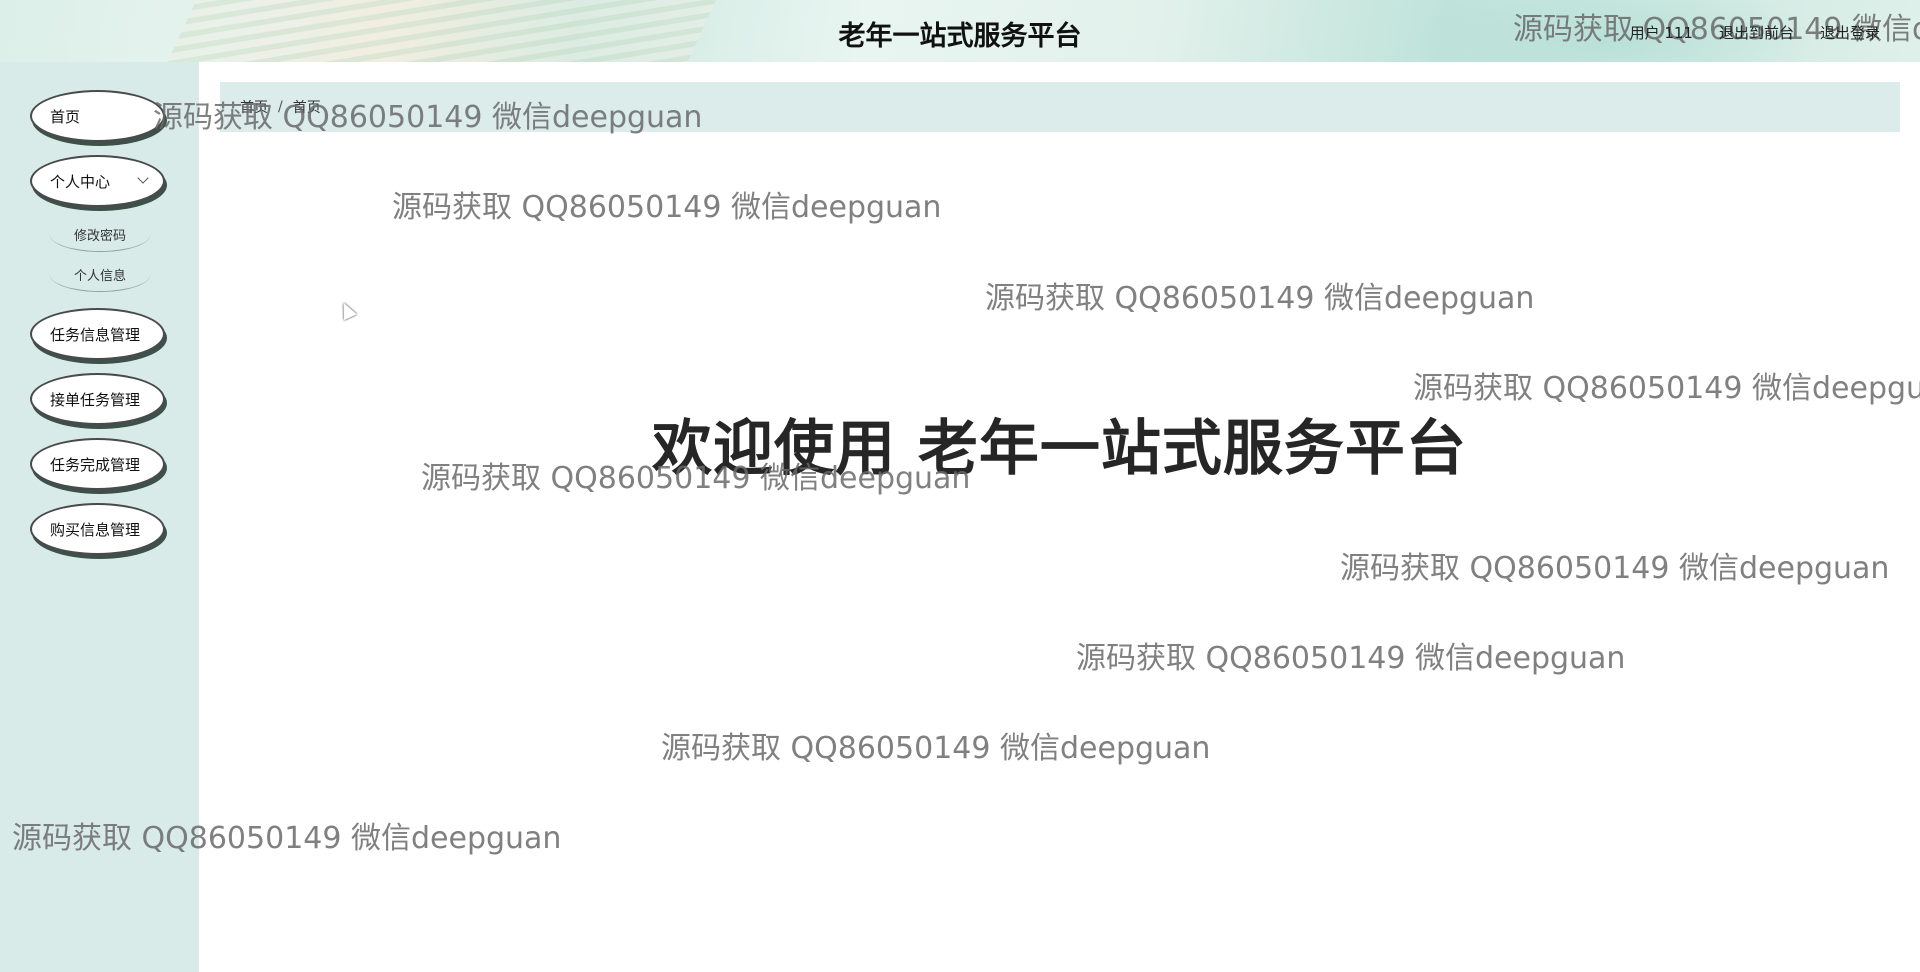  Describe the element at coordinates (1661, 33) in the screenshot. I see `user-label: 用户 111` at that location.